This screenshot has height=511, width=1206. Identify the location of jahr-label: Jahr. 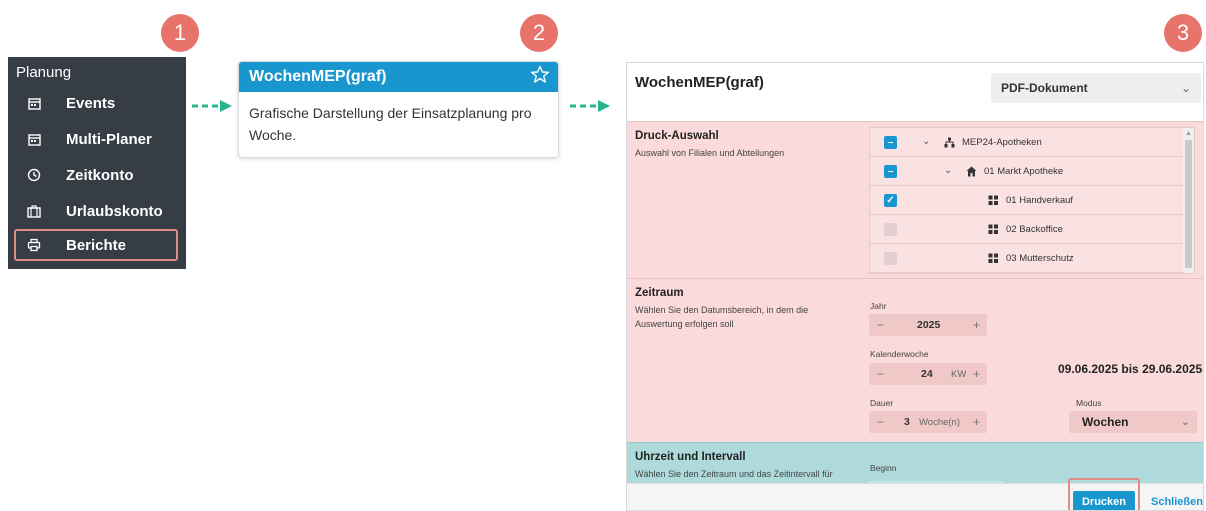
(878, 306).